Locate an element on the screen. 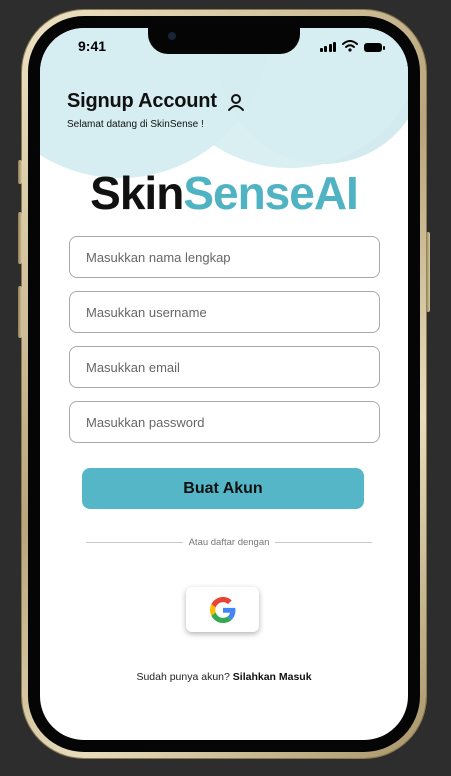 Image resolution: width=451 pixels, height=776 pixels. page-title-text: Signup Account is located at coordinates (142, 101).